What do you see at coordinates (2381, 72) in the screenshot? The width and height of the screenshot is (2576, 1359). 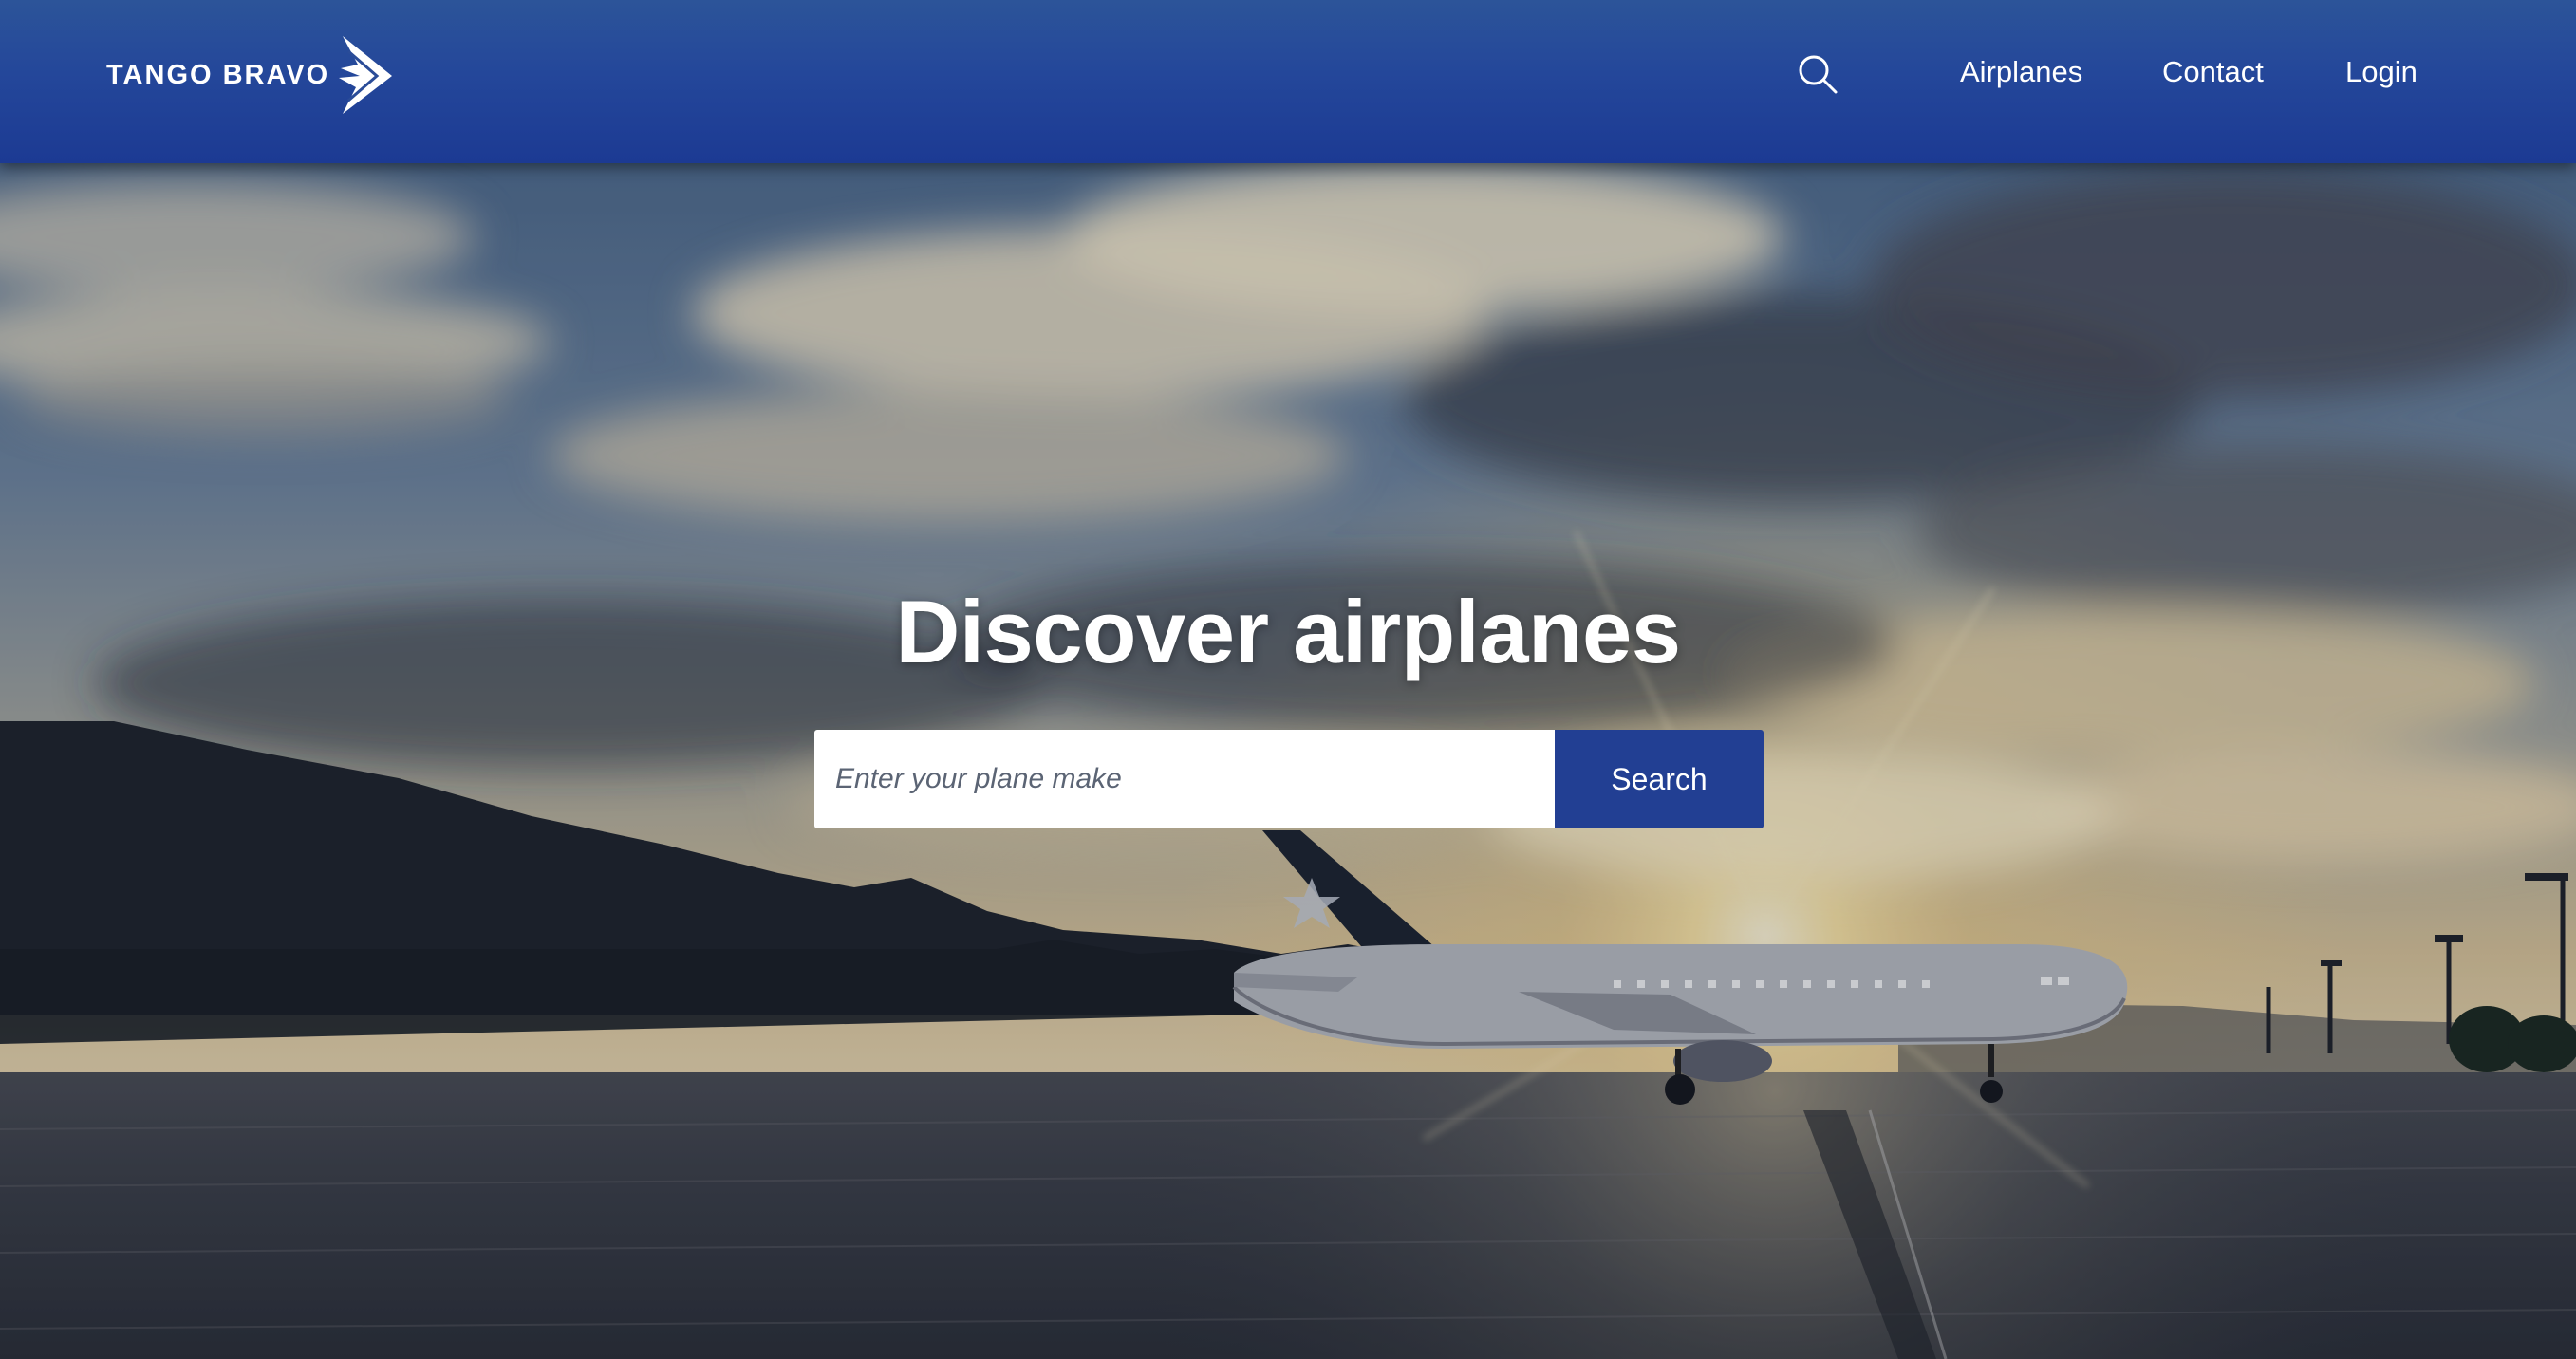 I see `nav-link-login: Login` at bounding box center [2381, 72].